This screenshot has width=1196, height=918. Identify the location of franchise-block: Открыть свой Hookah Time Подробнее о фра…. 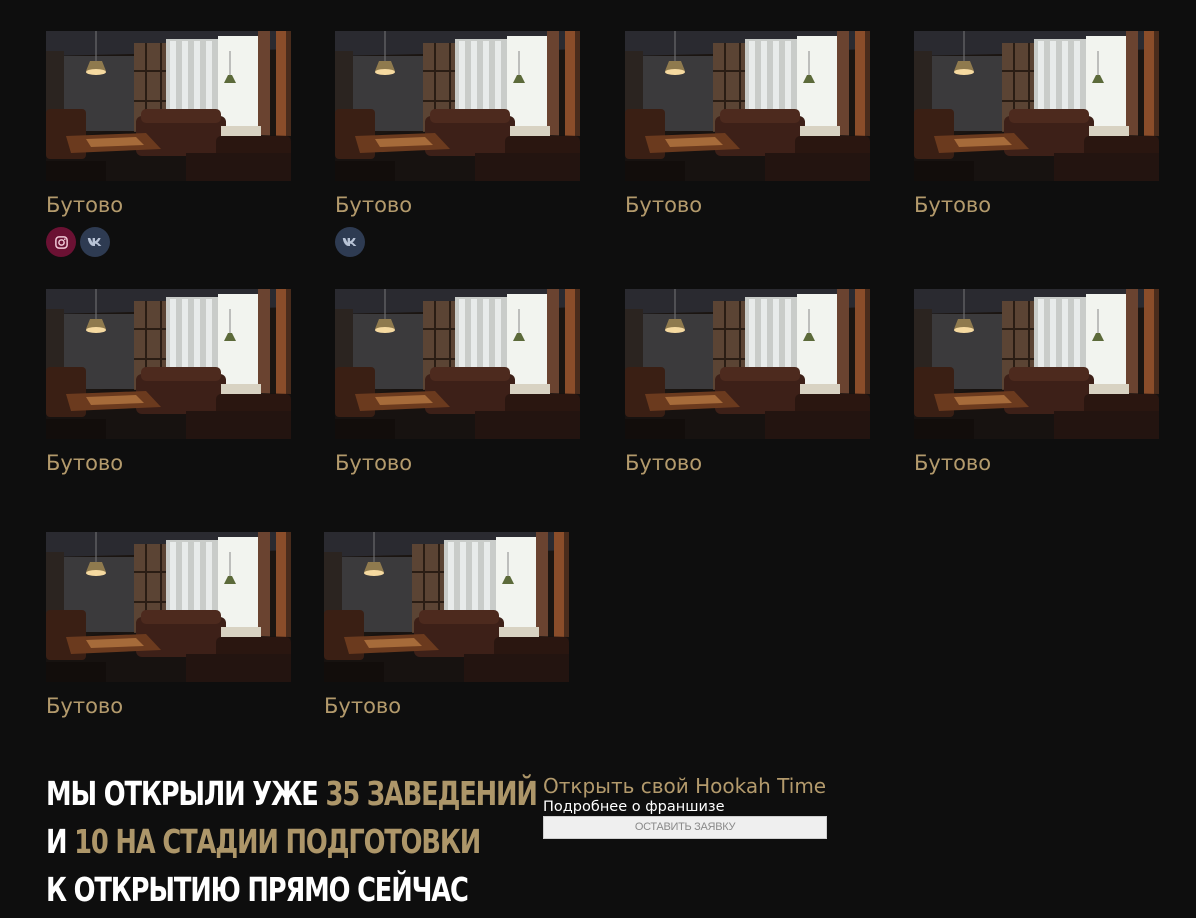
(685, 806).